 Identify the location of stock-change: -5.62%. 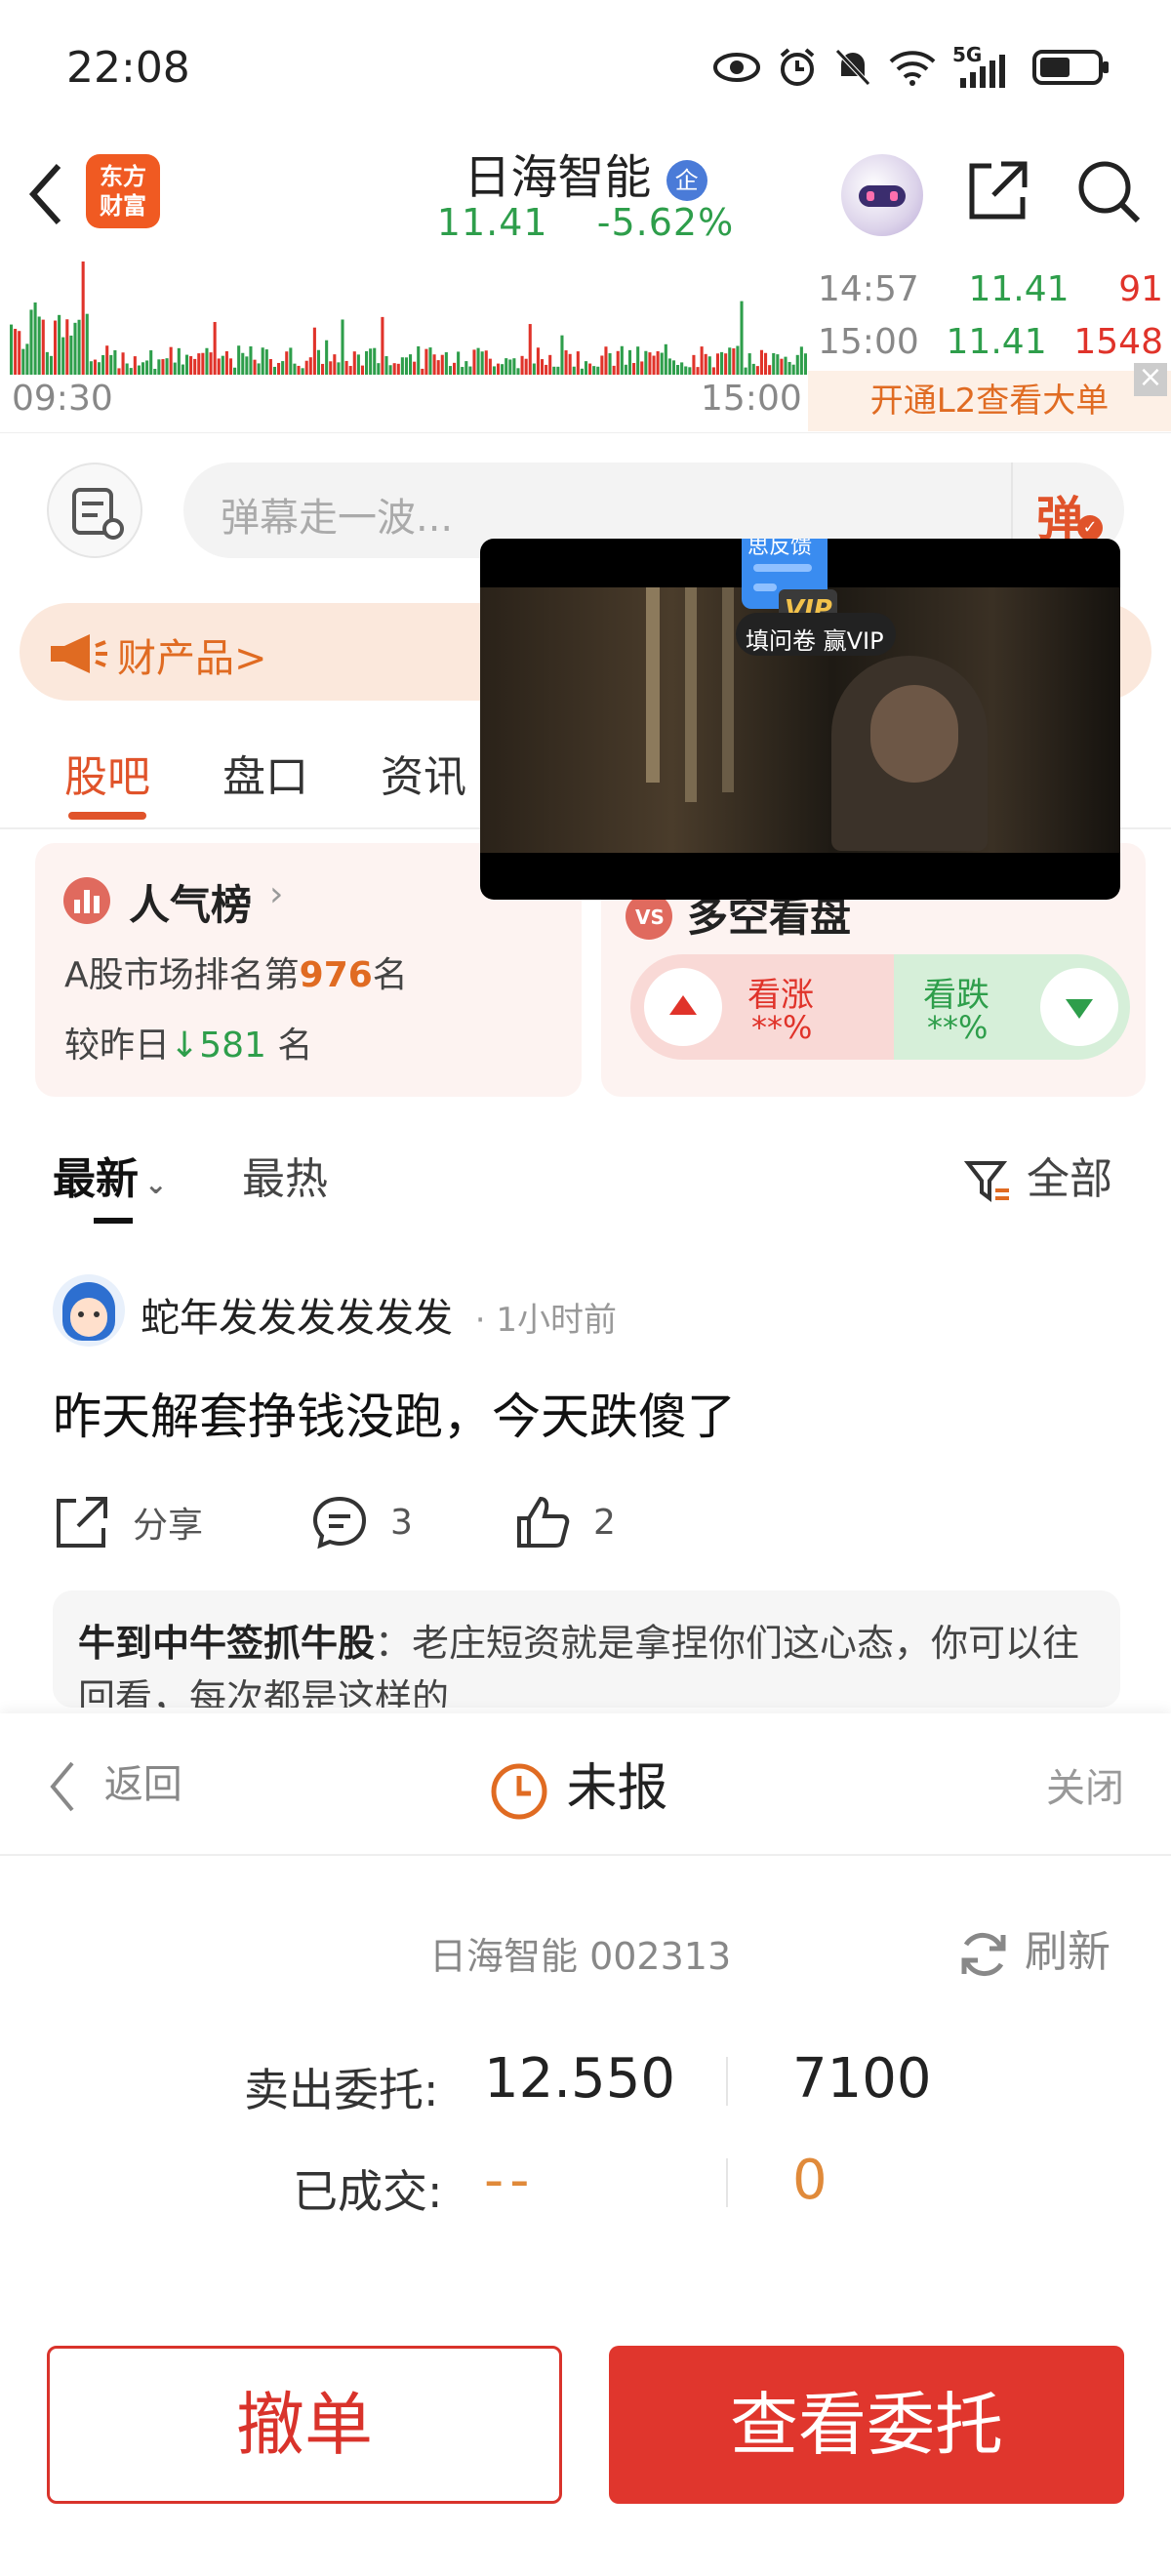
(665, 222).